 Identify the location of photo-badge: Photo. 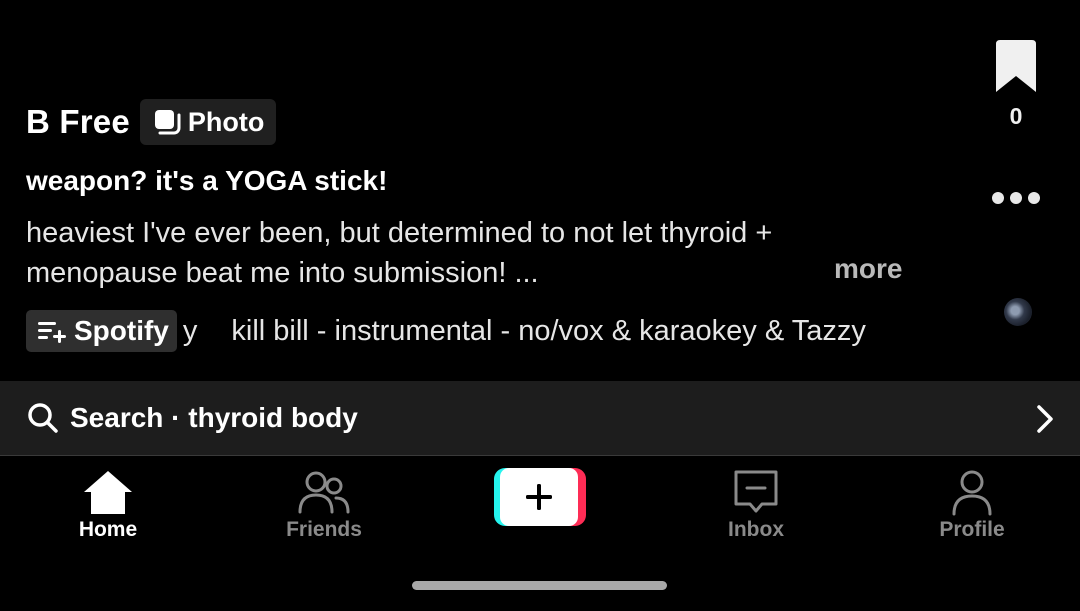
(208, 122).